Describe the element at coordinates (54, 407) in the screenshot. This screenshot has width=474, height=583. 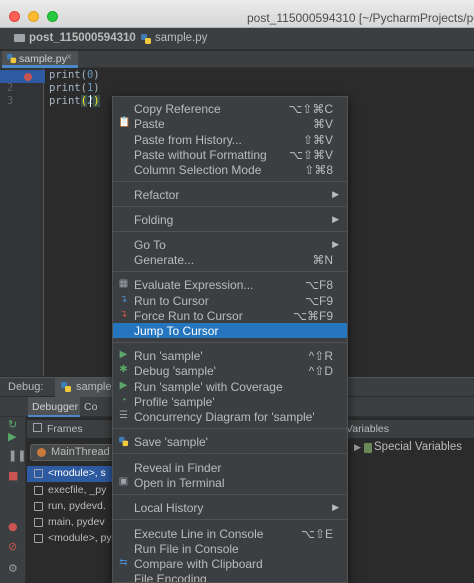
I see `tab-debugger: Debugger` at that location.